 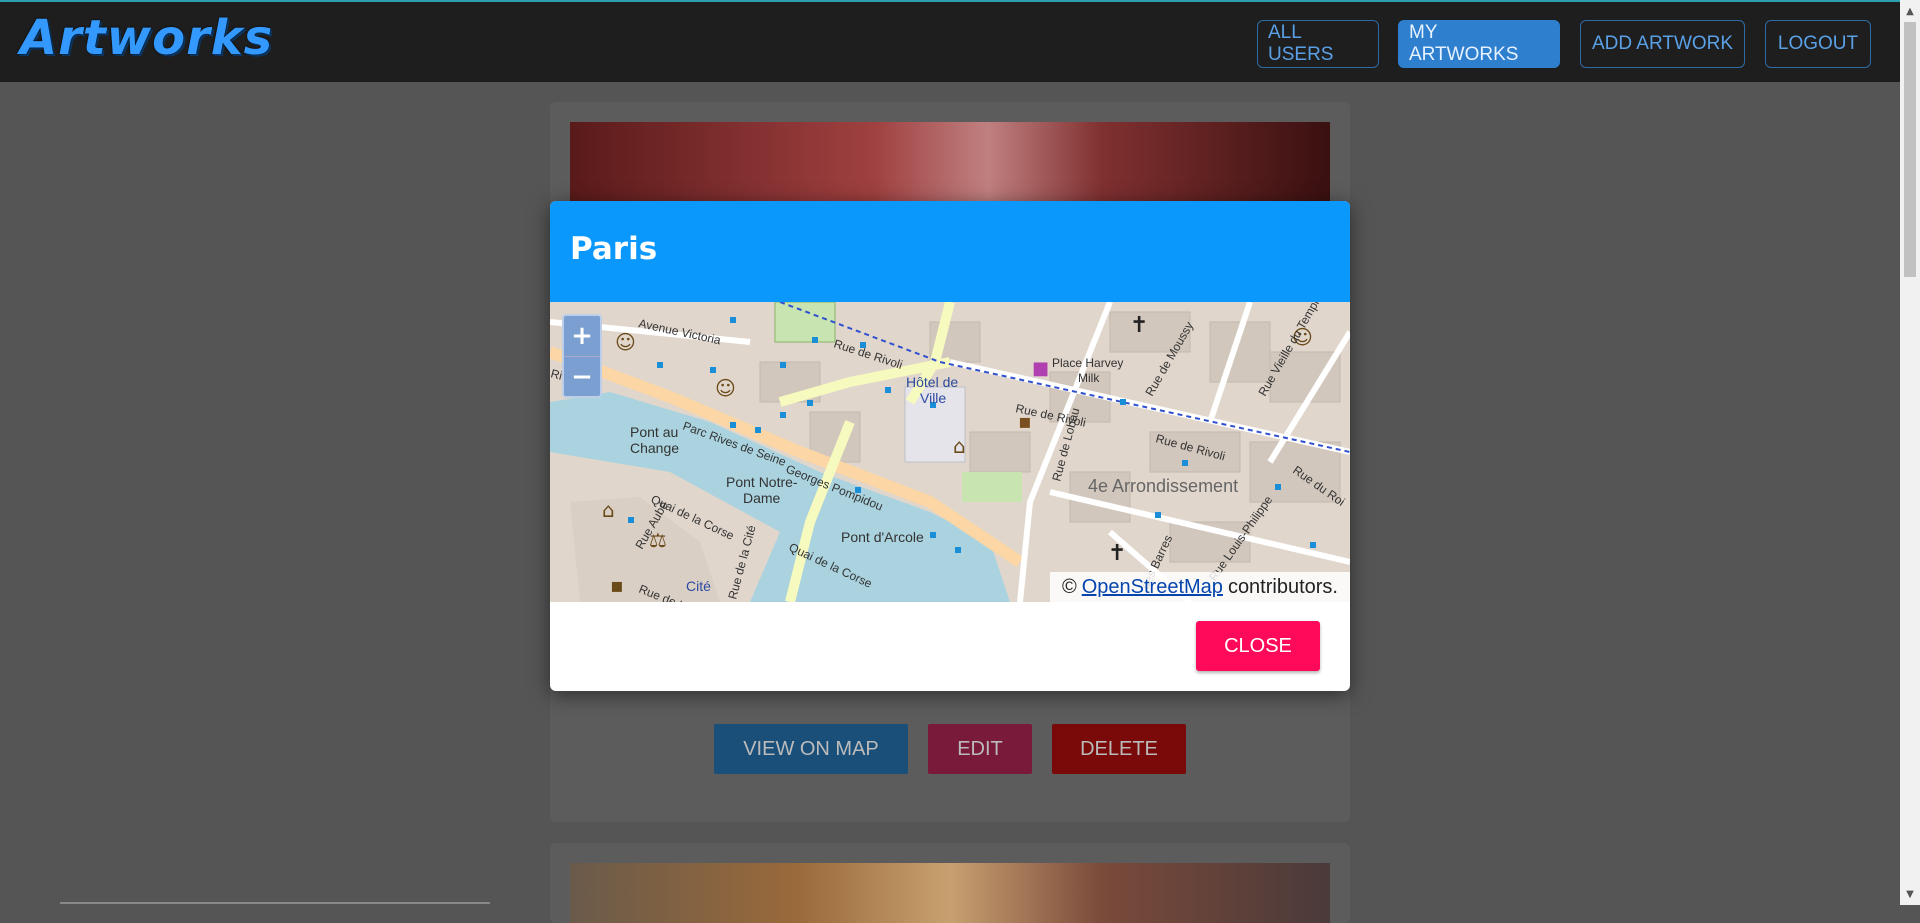 What do you see at coordinates (762, 482) in the screenshot?
I see `svg-text: Pont Notre-` at bounding box center [762, 482].